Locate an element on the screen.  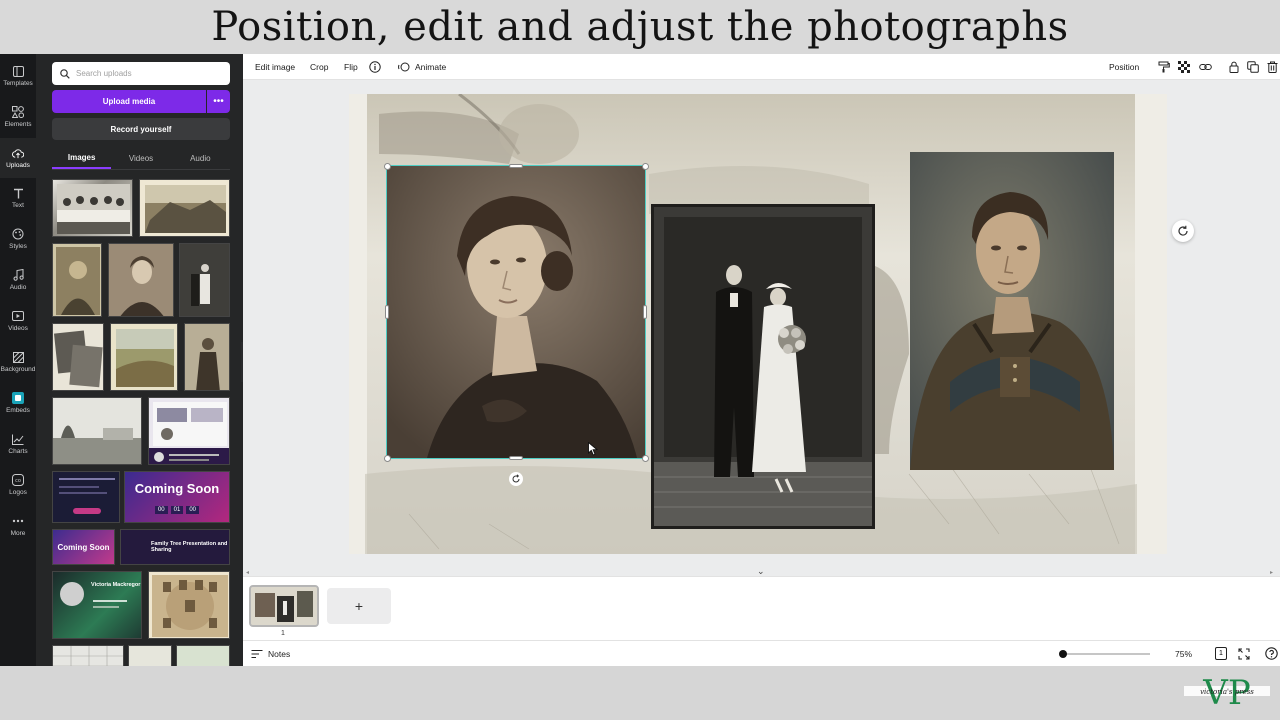
crop-button: Crop is located at coordinates (319, 67).